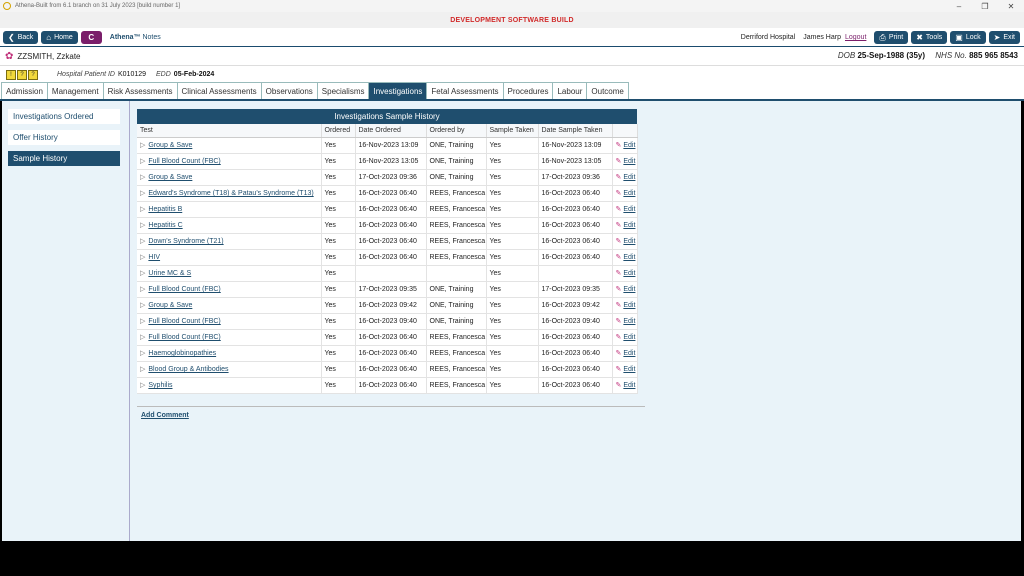  What do you see at coordinates (1011, 6) in the screenshot?
I see `close-icon: ✕` at bounding box center [1011, 6].